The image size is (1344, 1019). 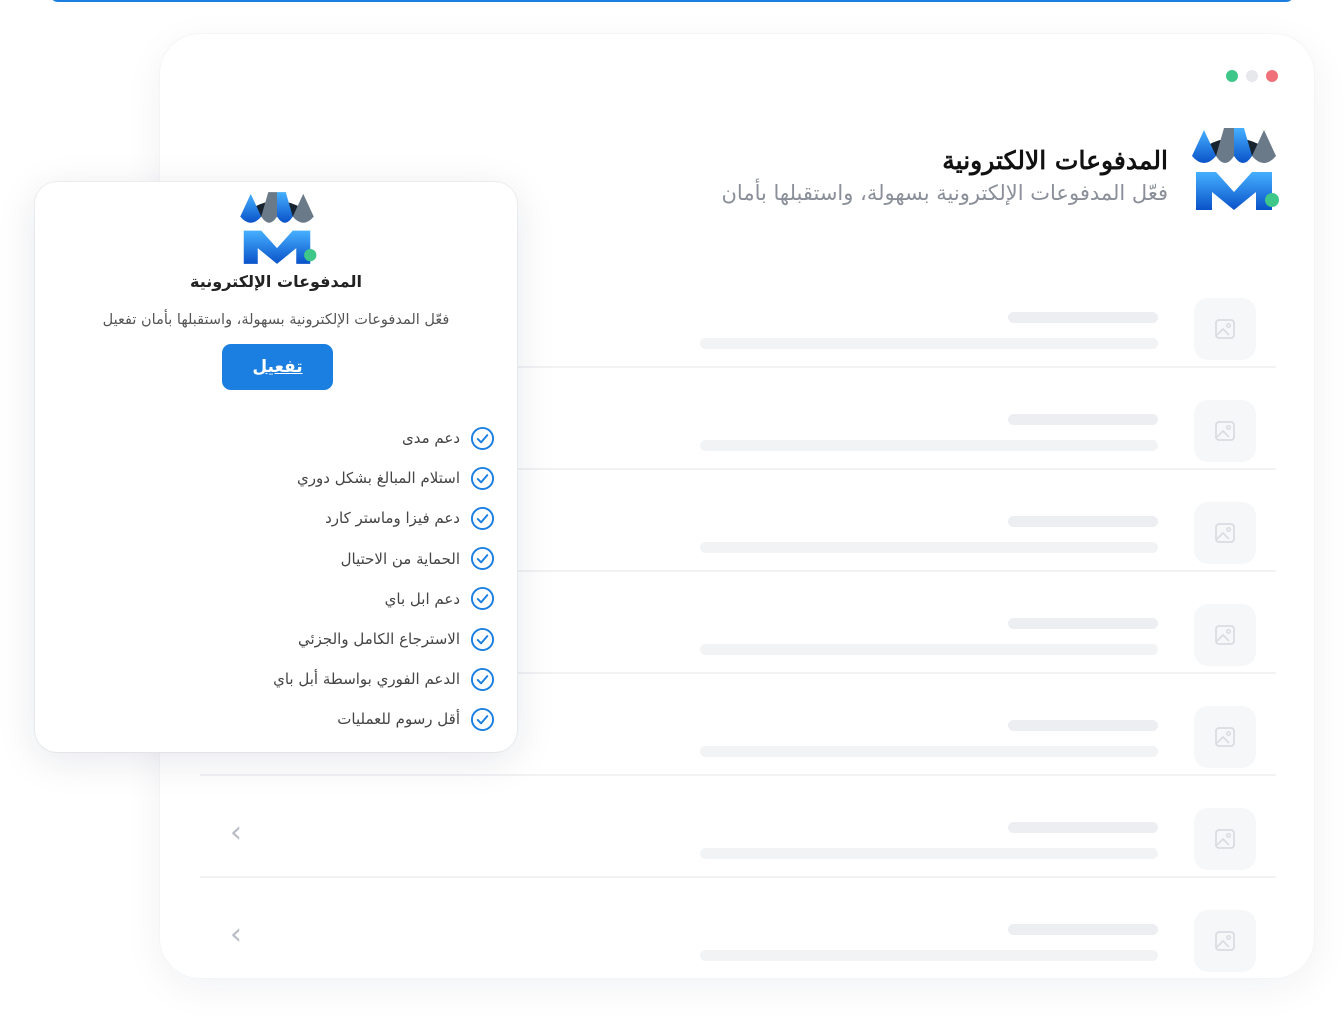 What do you see at coordinates (1055, 160) in the screenshot?
I see `page-title: المدفوعات الالكترونية` at bounding box center [1055, 160].